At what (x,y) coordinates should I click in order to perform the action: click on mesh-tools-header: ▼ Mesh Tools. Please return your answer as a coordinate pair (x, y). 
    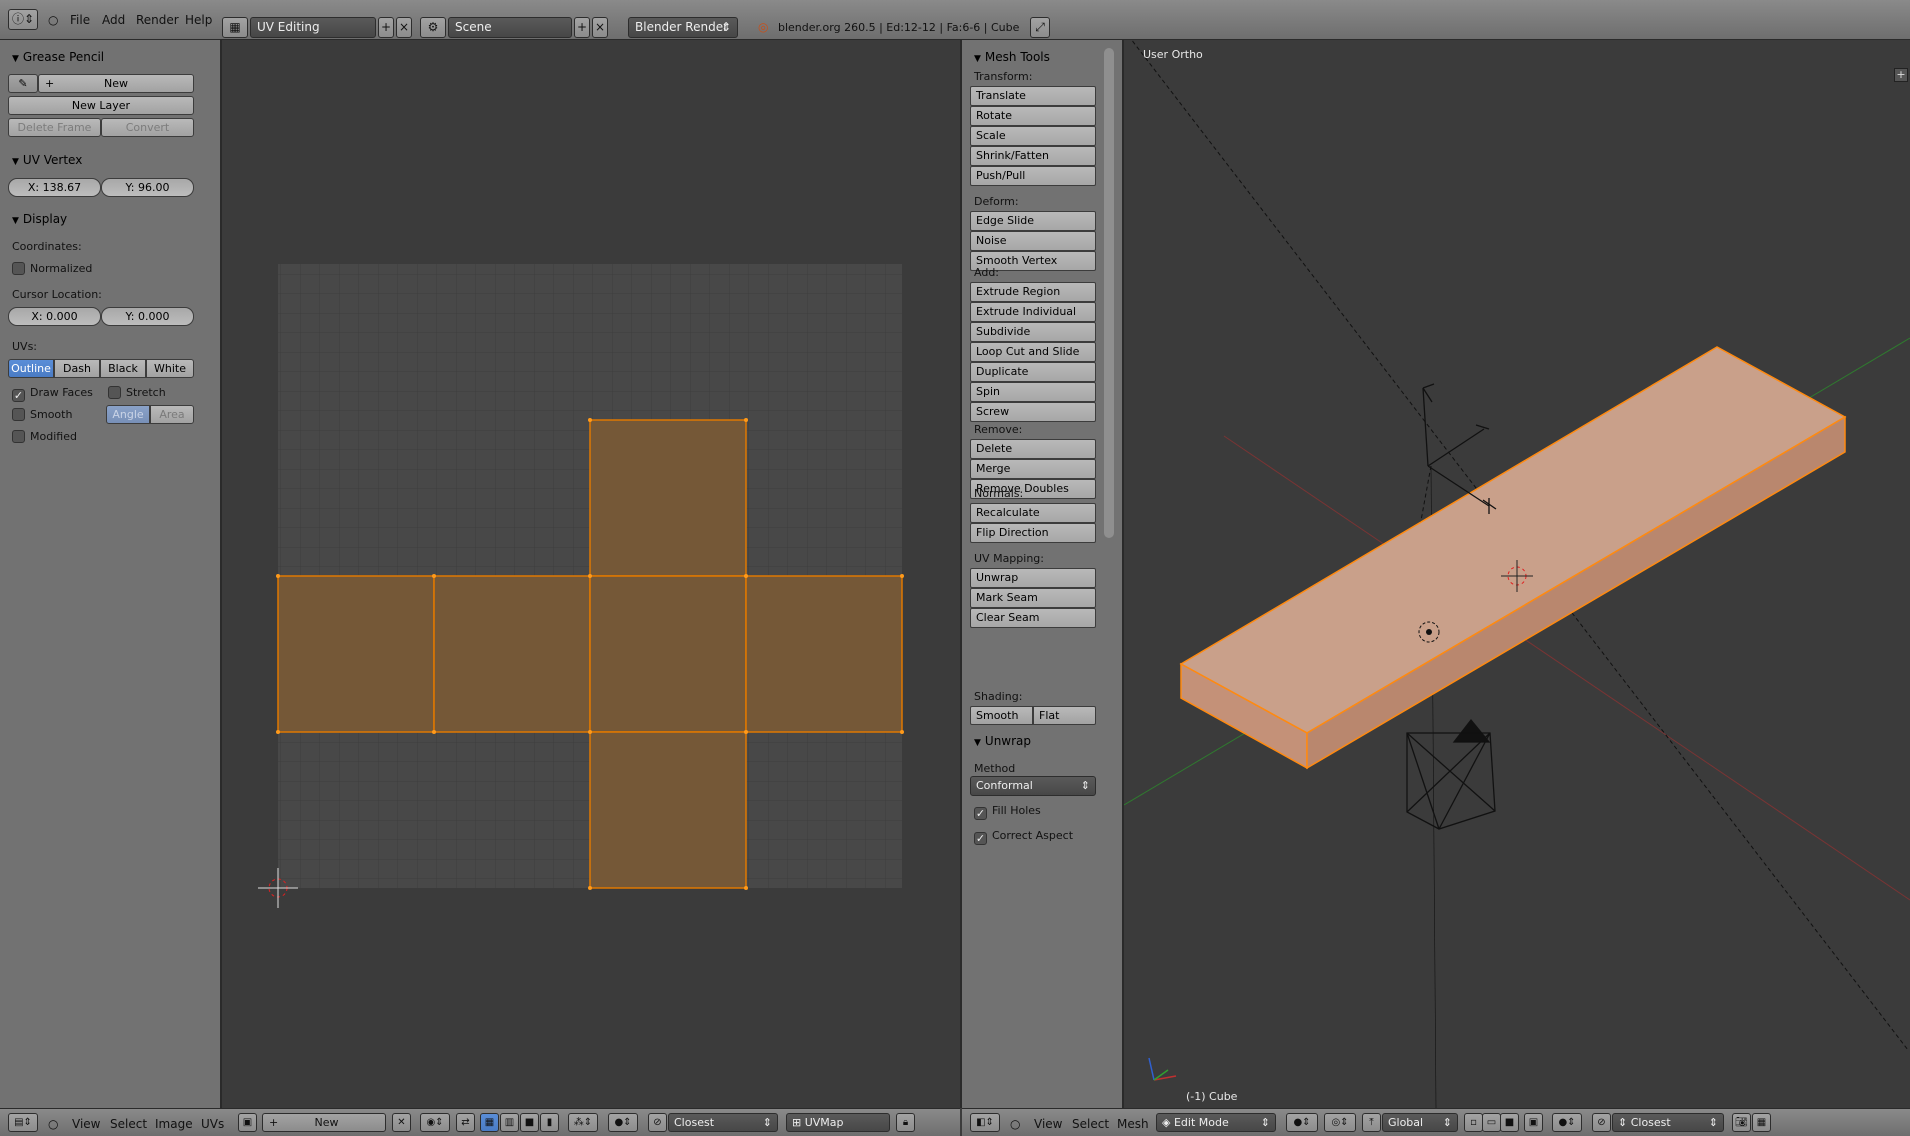
    Looking at the image, I should click on (1012, 57).